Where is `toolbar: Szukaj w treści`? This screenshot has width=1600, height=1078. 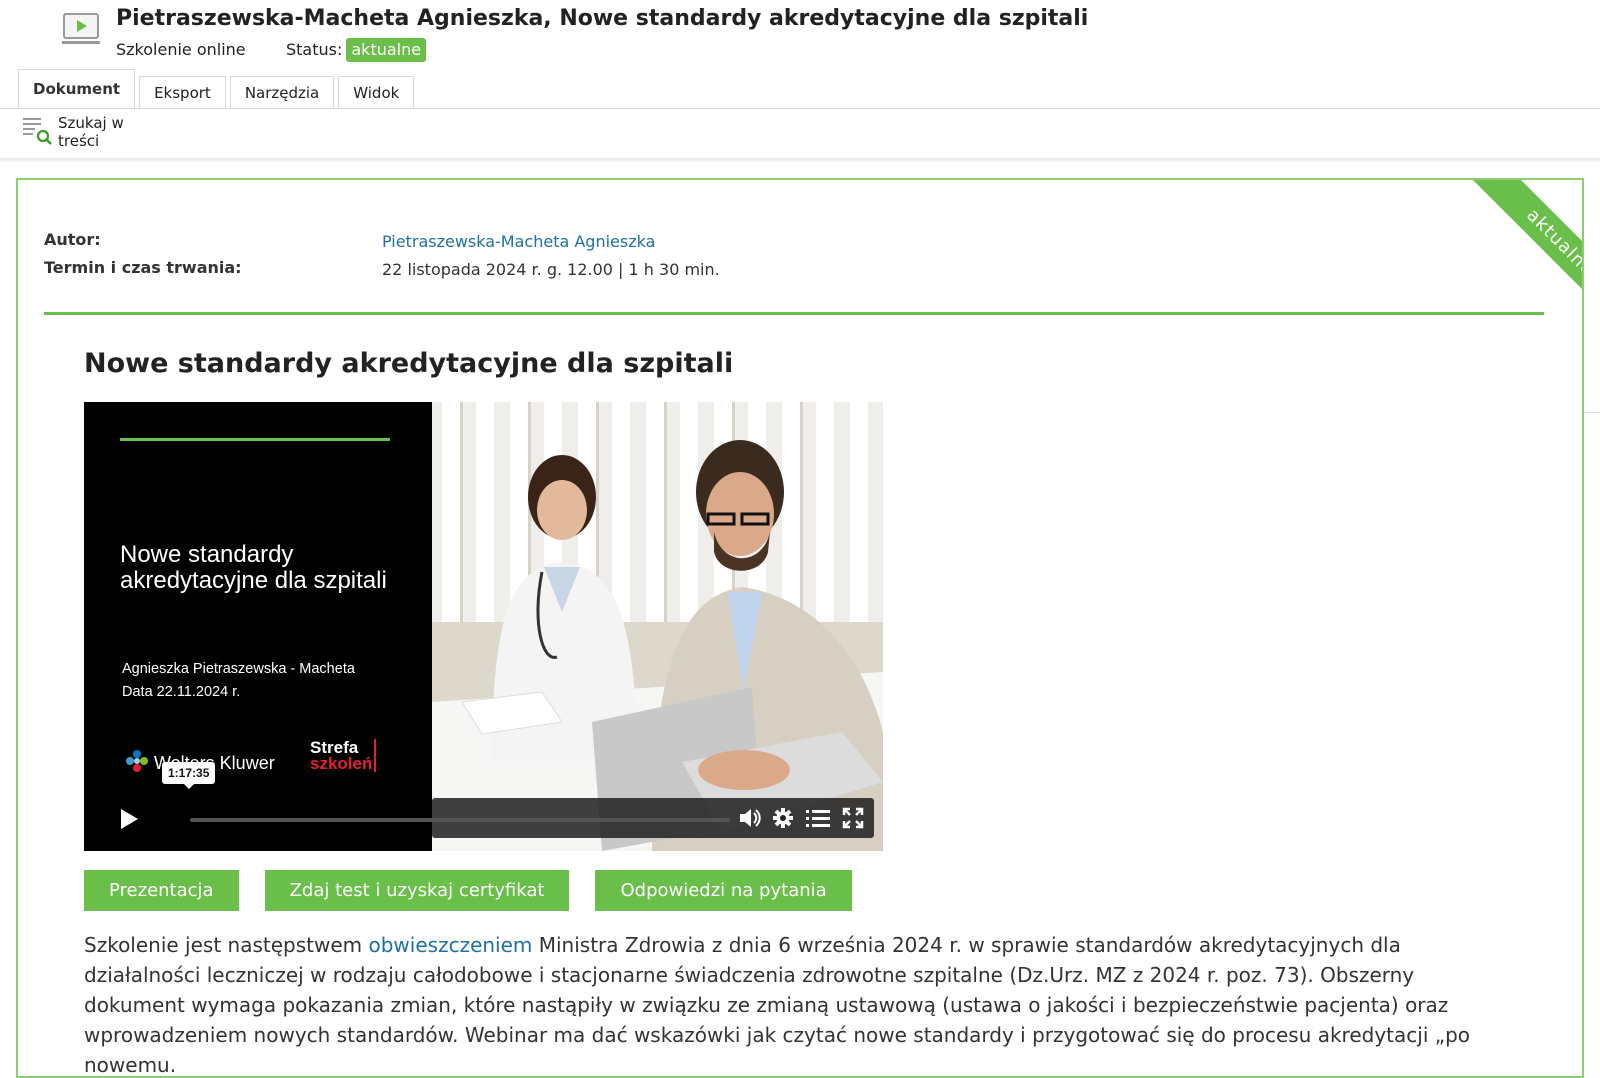 toolbar: Szukaj w treści is located at coordinates (94, 135).